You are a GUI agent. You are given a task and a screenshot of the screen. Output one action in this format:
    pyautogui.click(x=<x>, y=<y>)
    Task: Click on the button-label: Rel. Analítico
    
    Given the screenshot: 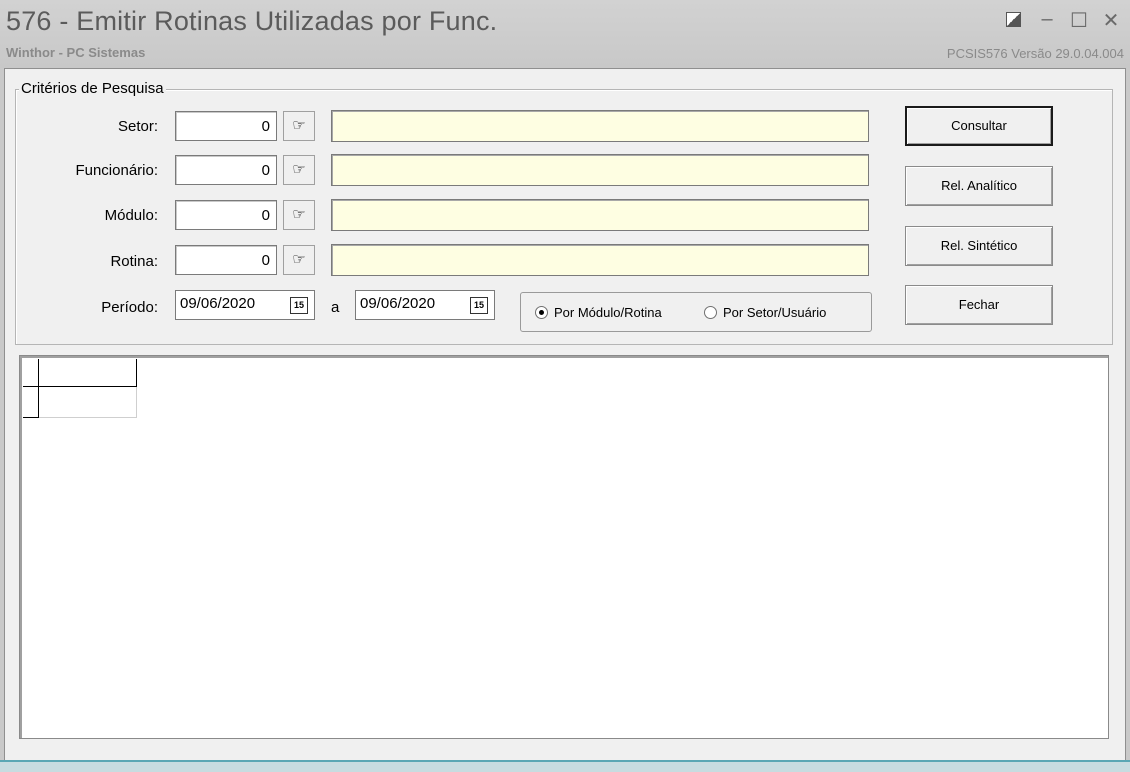 What is the action you would take?
    pyautogui.click(x=979, y=185)
    